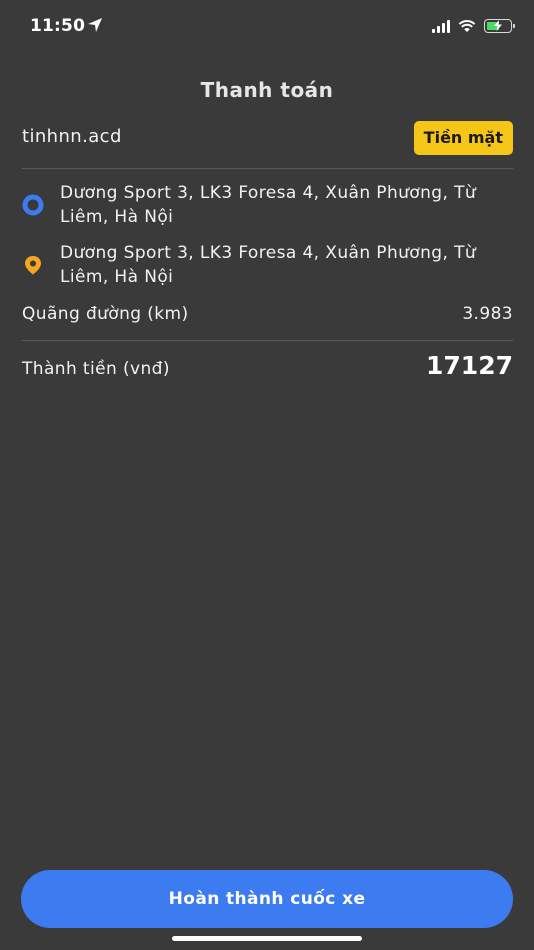 This screenshot has height=950, width=534. Describe the element at coordinates (463, 138) in the screenshot. I see `payment-method-badge: Tiền mặt` at that location.